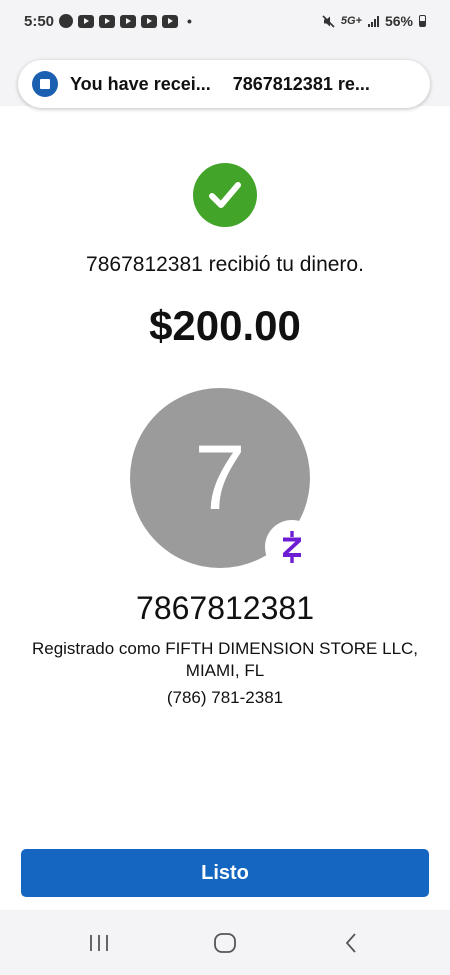  I want to click on zelle-icon, so click(292, 547).